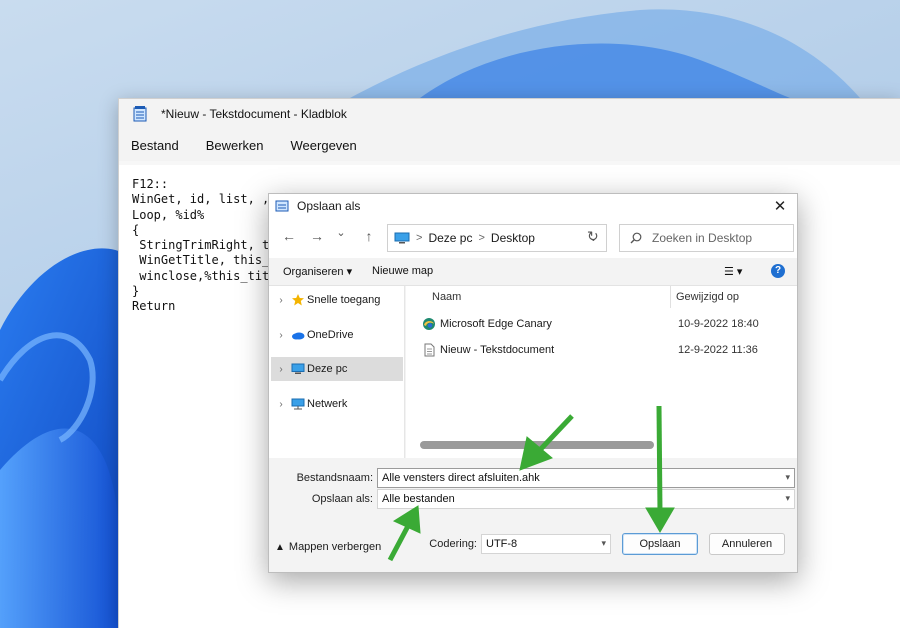  I want to click on forward-arrow-icon: →, so click(317, 238).